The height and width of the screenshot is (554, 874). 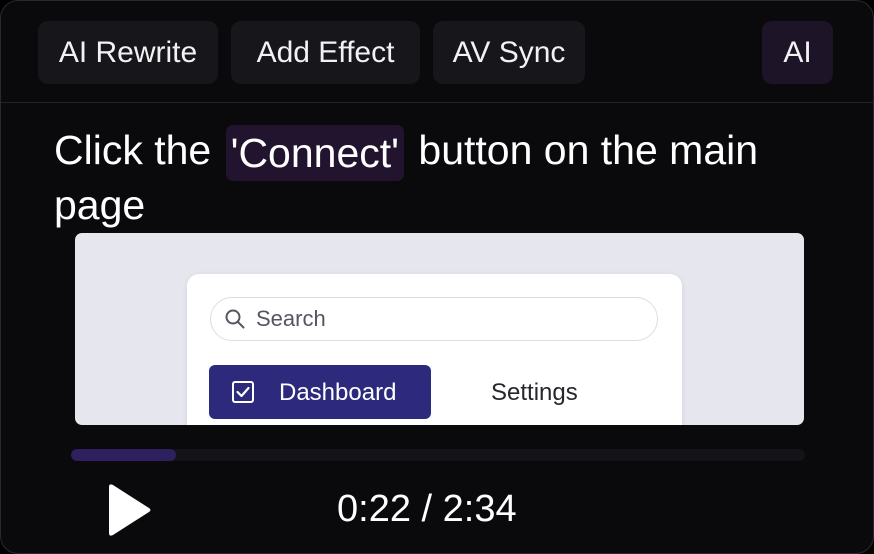 What do you see at coordinates (243, 392) in the screenshot?
I see `checkbox-icon` at bounding box center [243, 392].